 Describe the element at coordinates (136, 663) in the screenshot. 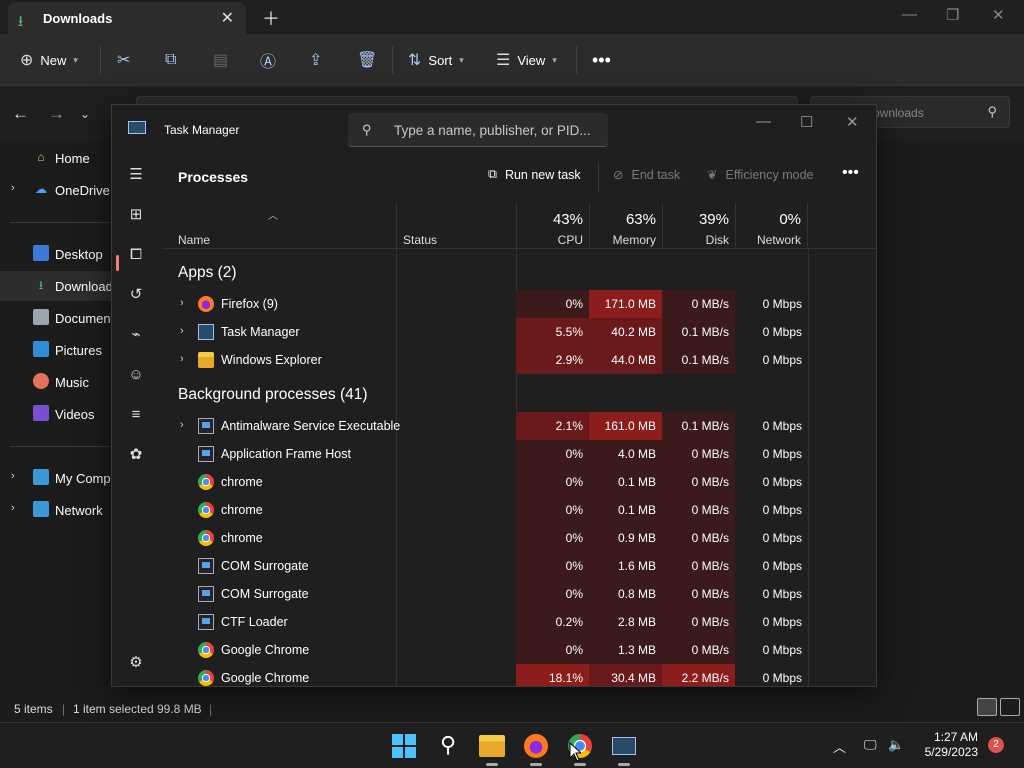

I see `settings-gear-icon: ⚙` at that location.